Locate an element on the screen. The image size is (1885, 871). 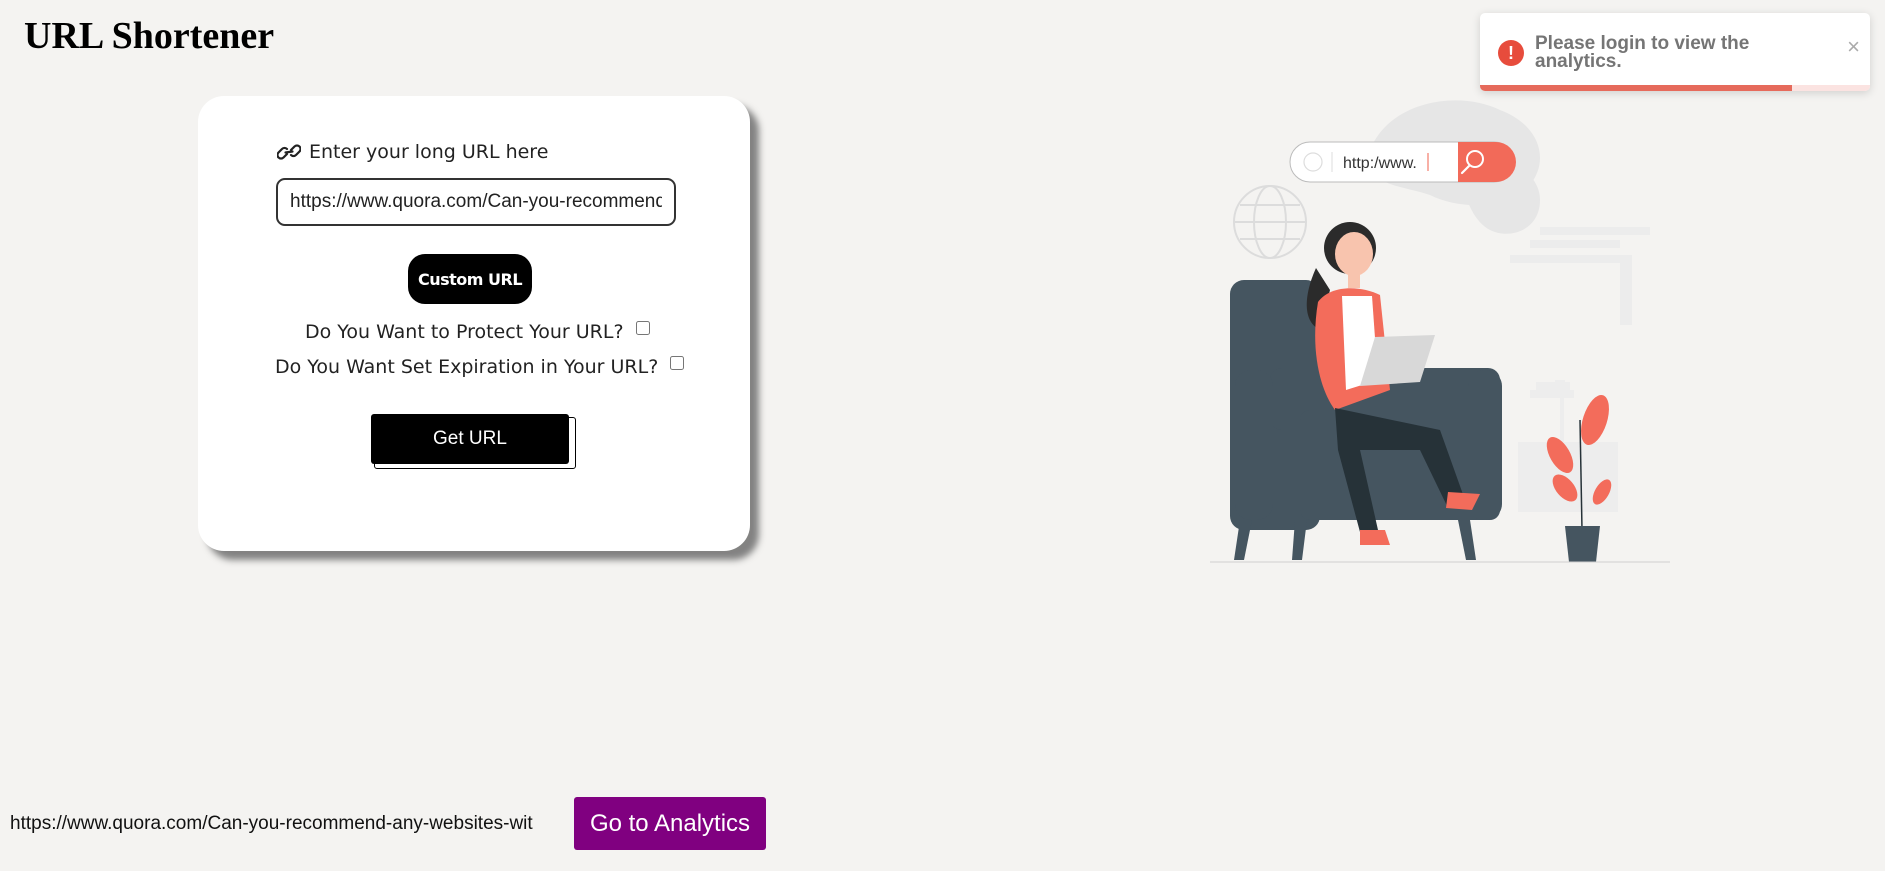
protect-url-checkbox is located at coordinates (642, 328).